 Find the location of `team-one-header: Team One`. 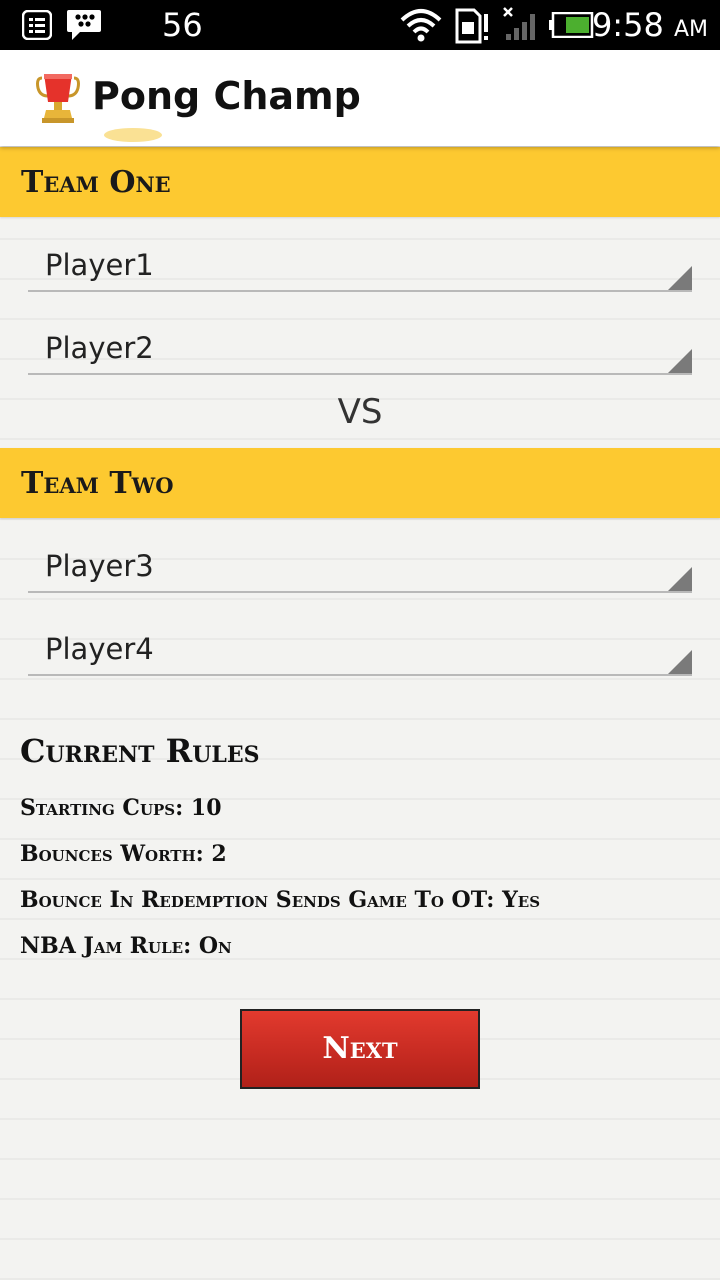

team-one-header: Team One is located at coordinates (360, 182).